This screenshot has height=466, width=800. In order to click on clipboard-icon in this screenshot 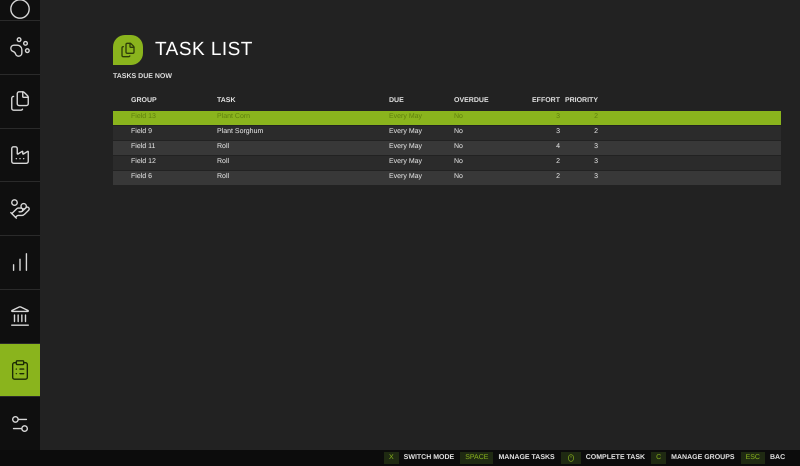, I will do `click(20, 369)`.